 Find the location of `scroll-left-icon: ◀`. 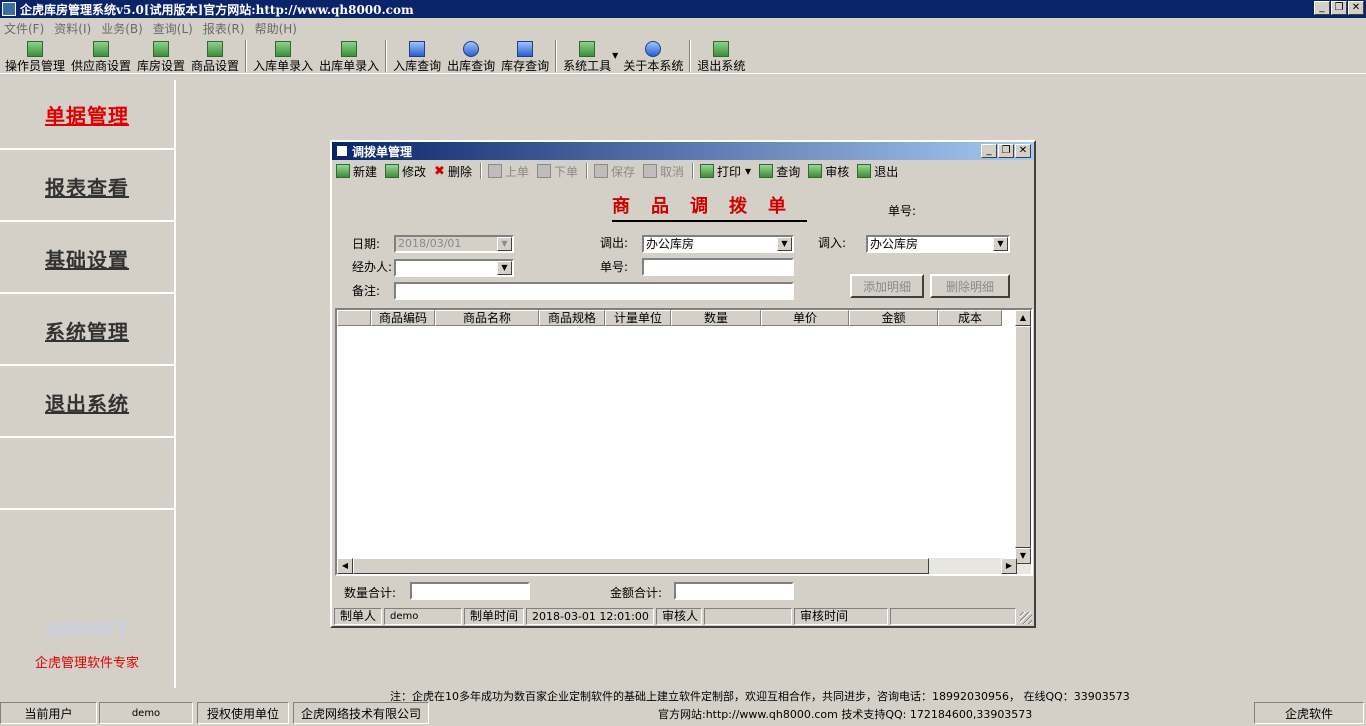

scroll-left-icon: ◀ is located at coordinates (345, 566).